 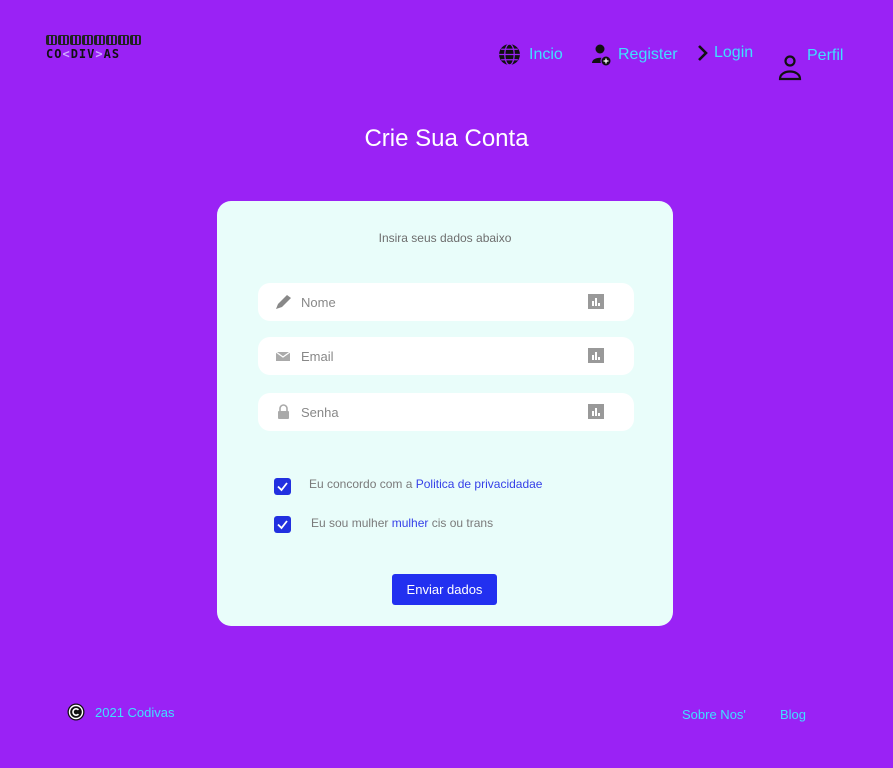 I want to click on footer-link-blog: Blog, so click(x=793, y=714).